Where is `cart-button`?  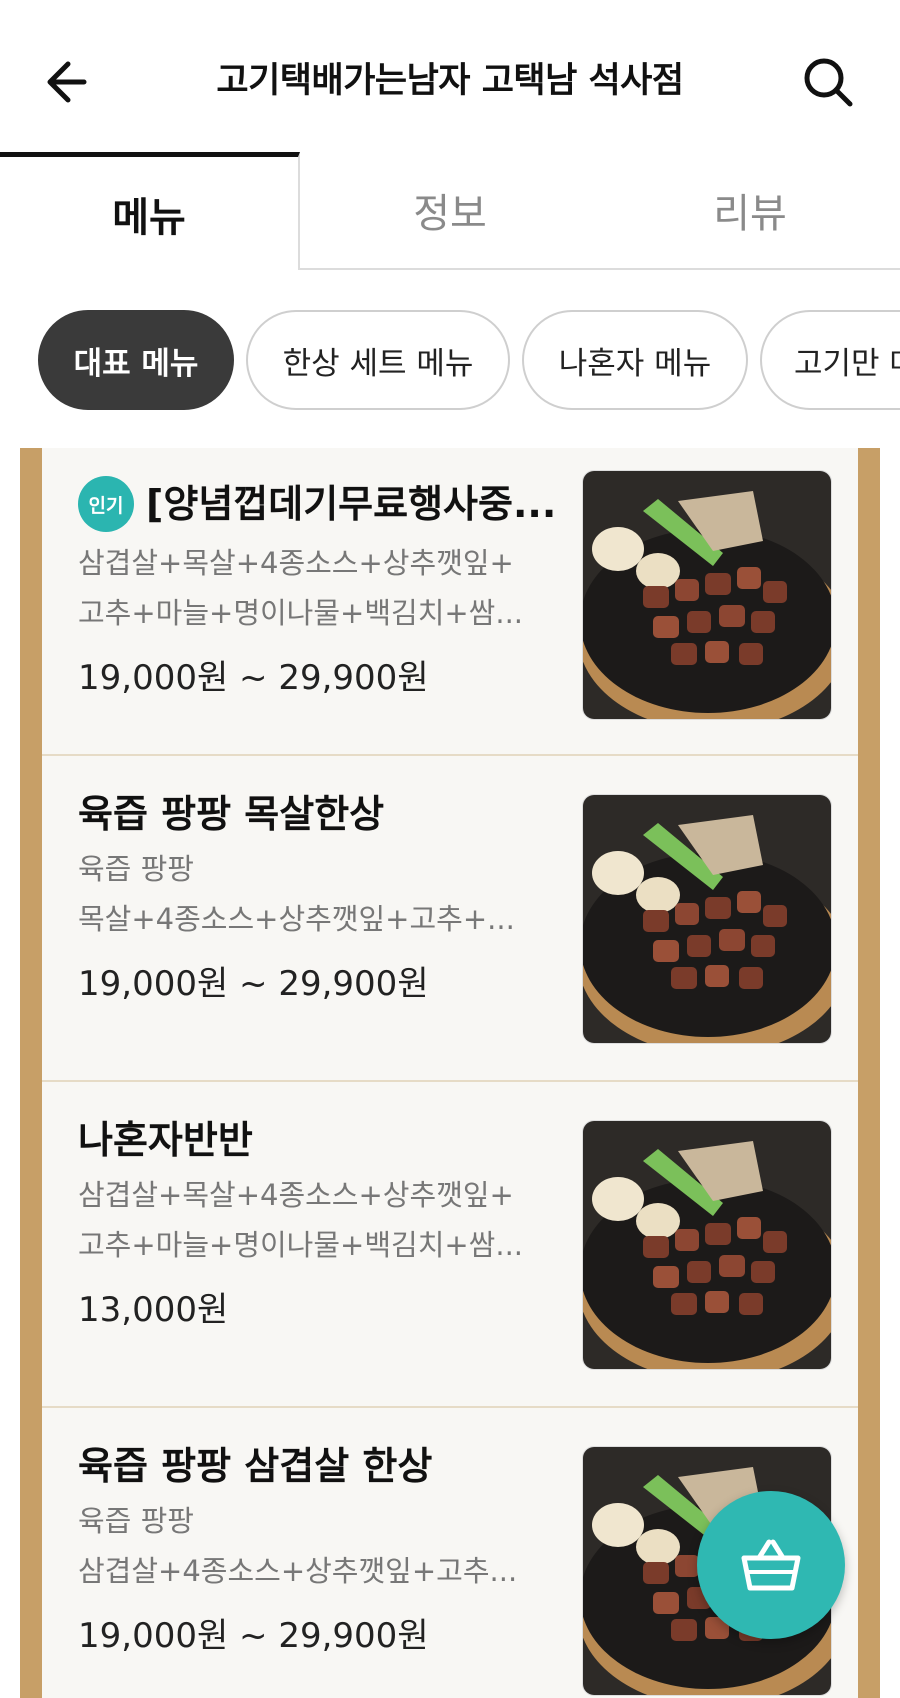
cart-button is located at coordinates (771, 1565).